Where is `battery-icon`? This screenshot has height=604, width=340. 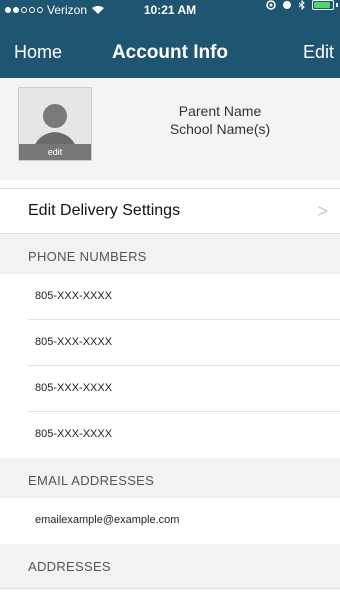
battery-icon is located at coordinates (323, 5).